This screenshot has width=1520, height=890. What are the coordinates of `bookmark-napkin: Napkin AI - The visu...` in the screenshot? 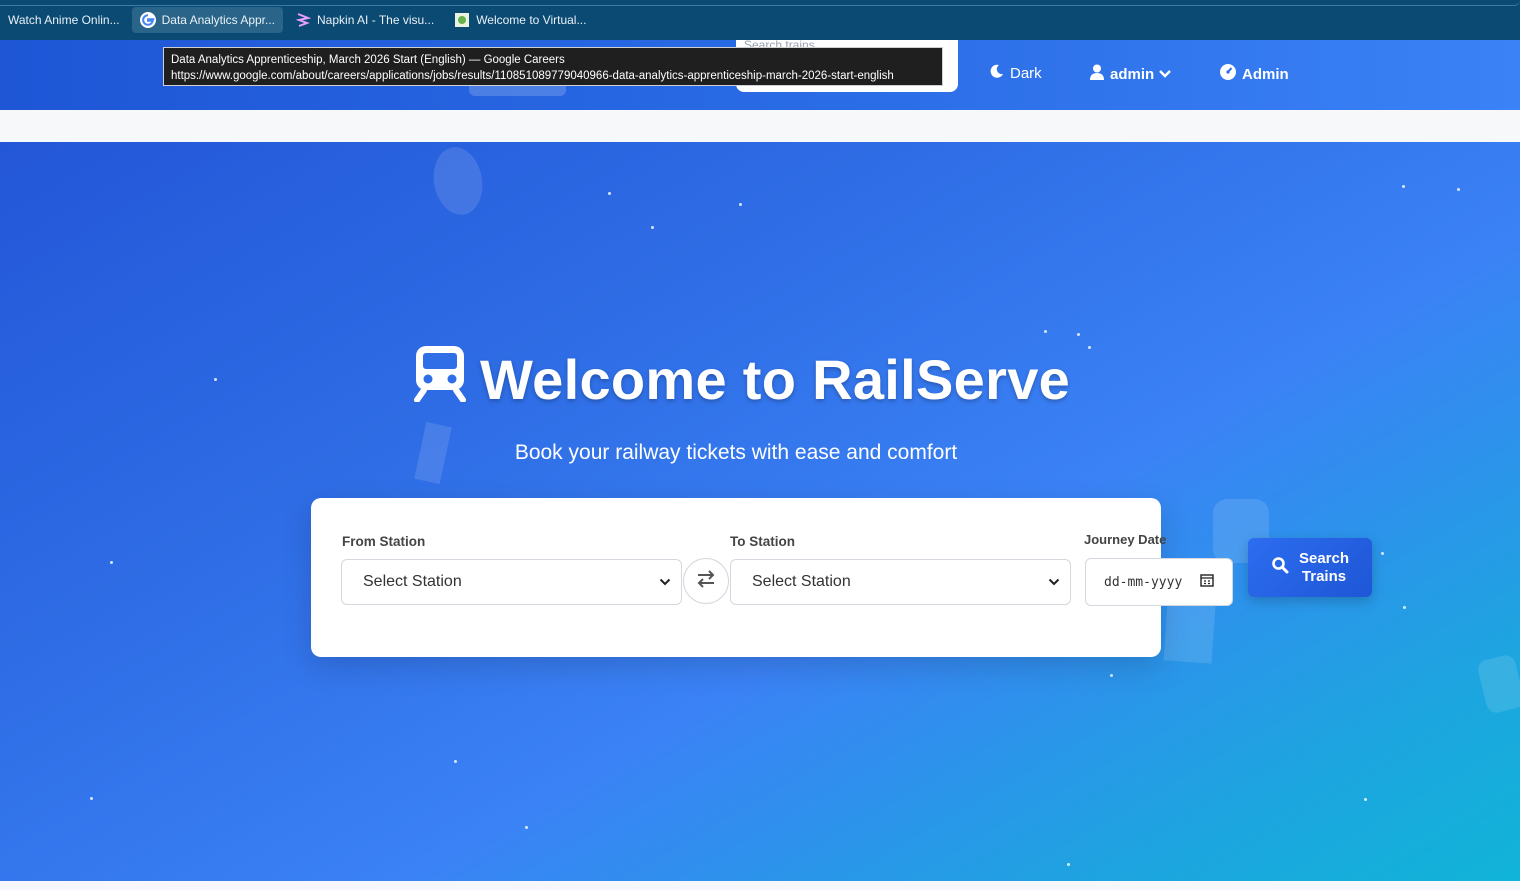 It's located at (364, 20).